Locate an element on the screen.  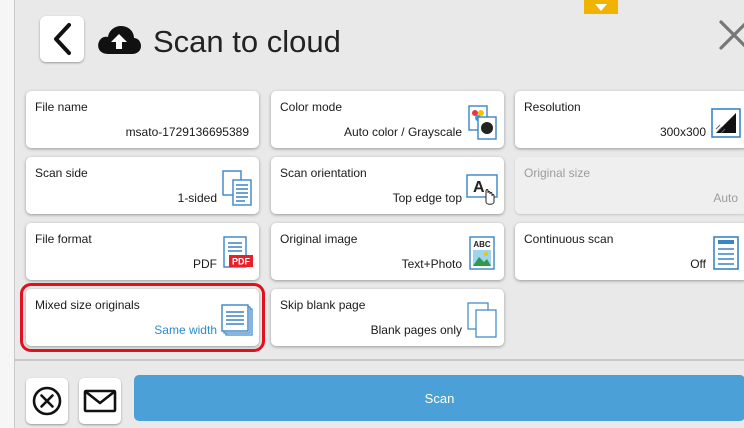
setting-label: Mixed size originals is located at coordinates (87, 305).